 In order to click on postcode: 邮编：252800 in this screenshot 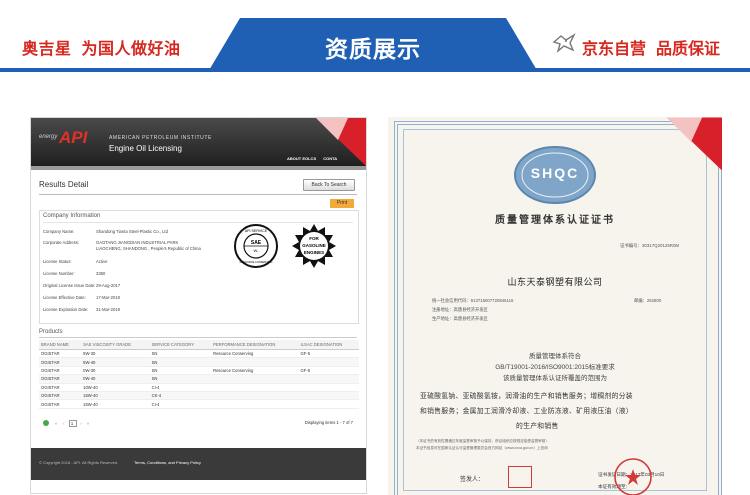, I will do `click(648, 300)`.